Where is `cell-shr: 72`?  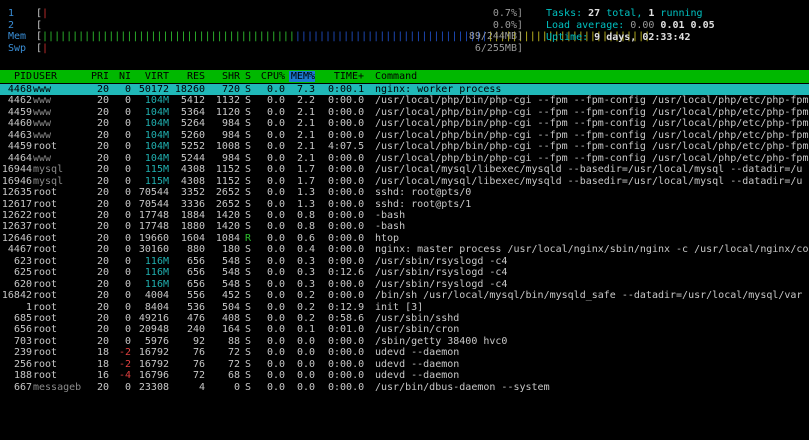
cell-shr: 72 is located at coordinates (233, 353).